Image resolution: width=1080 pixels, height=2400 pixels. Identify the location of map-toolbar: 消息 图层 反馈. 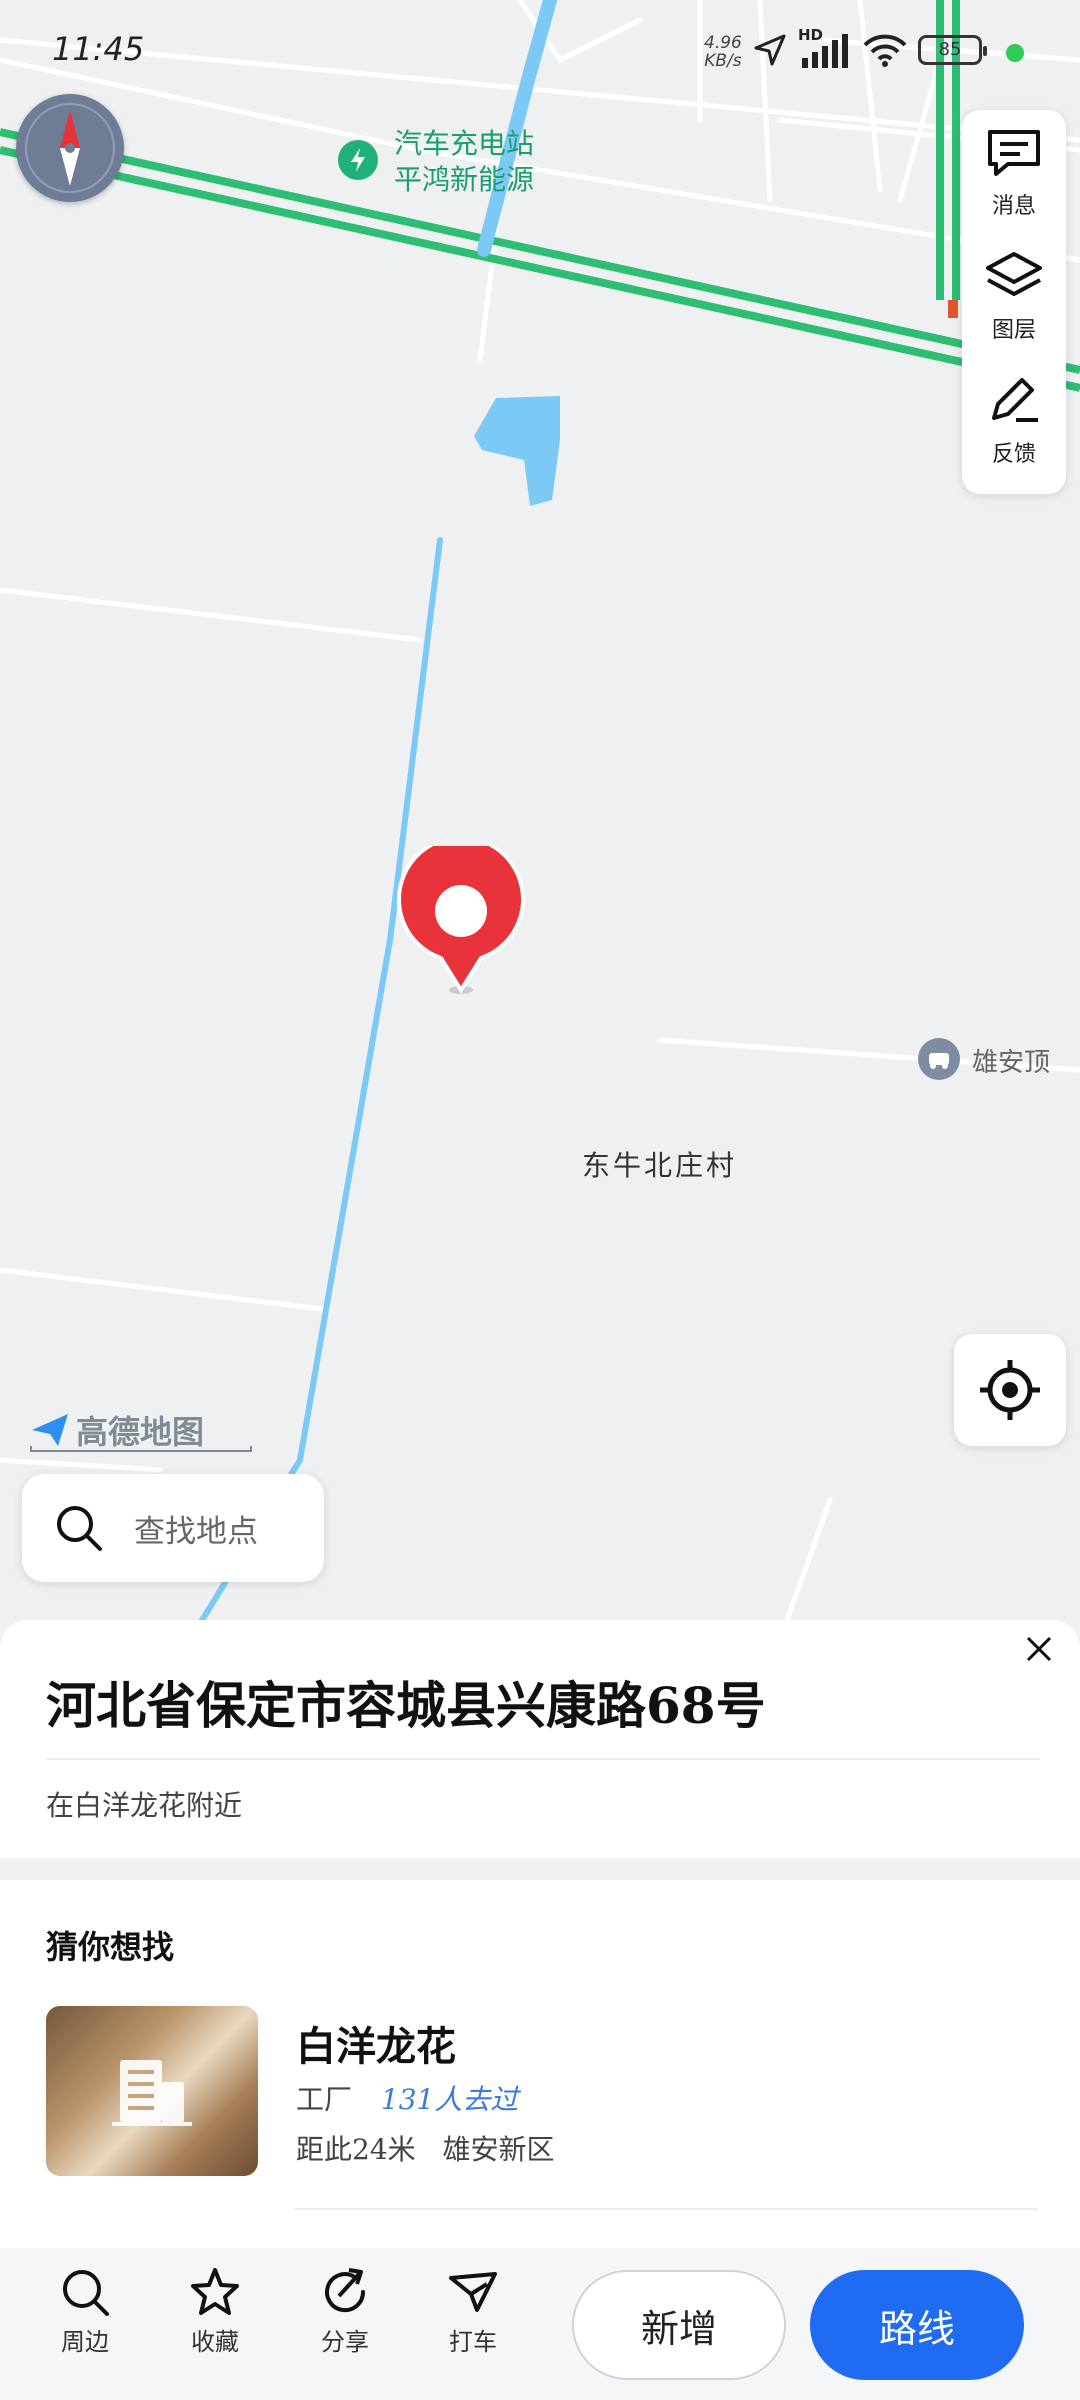
(1014, 302).